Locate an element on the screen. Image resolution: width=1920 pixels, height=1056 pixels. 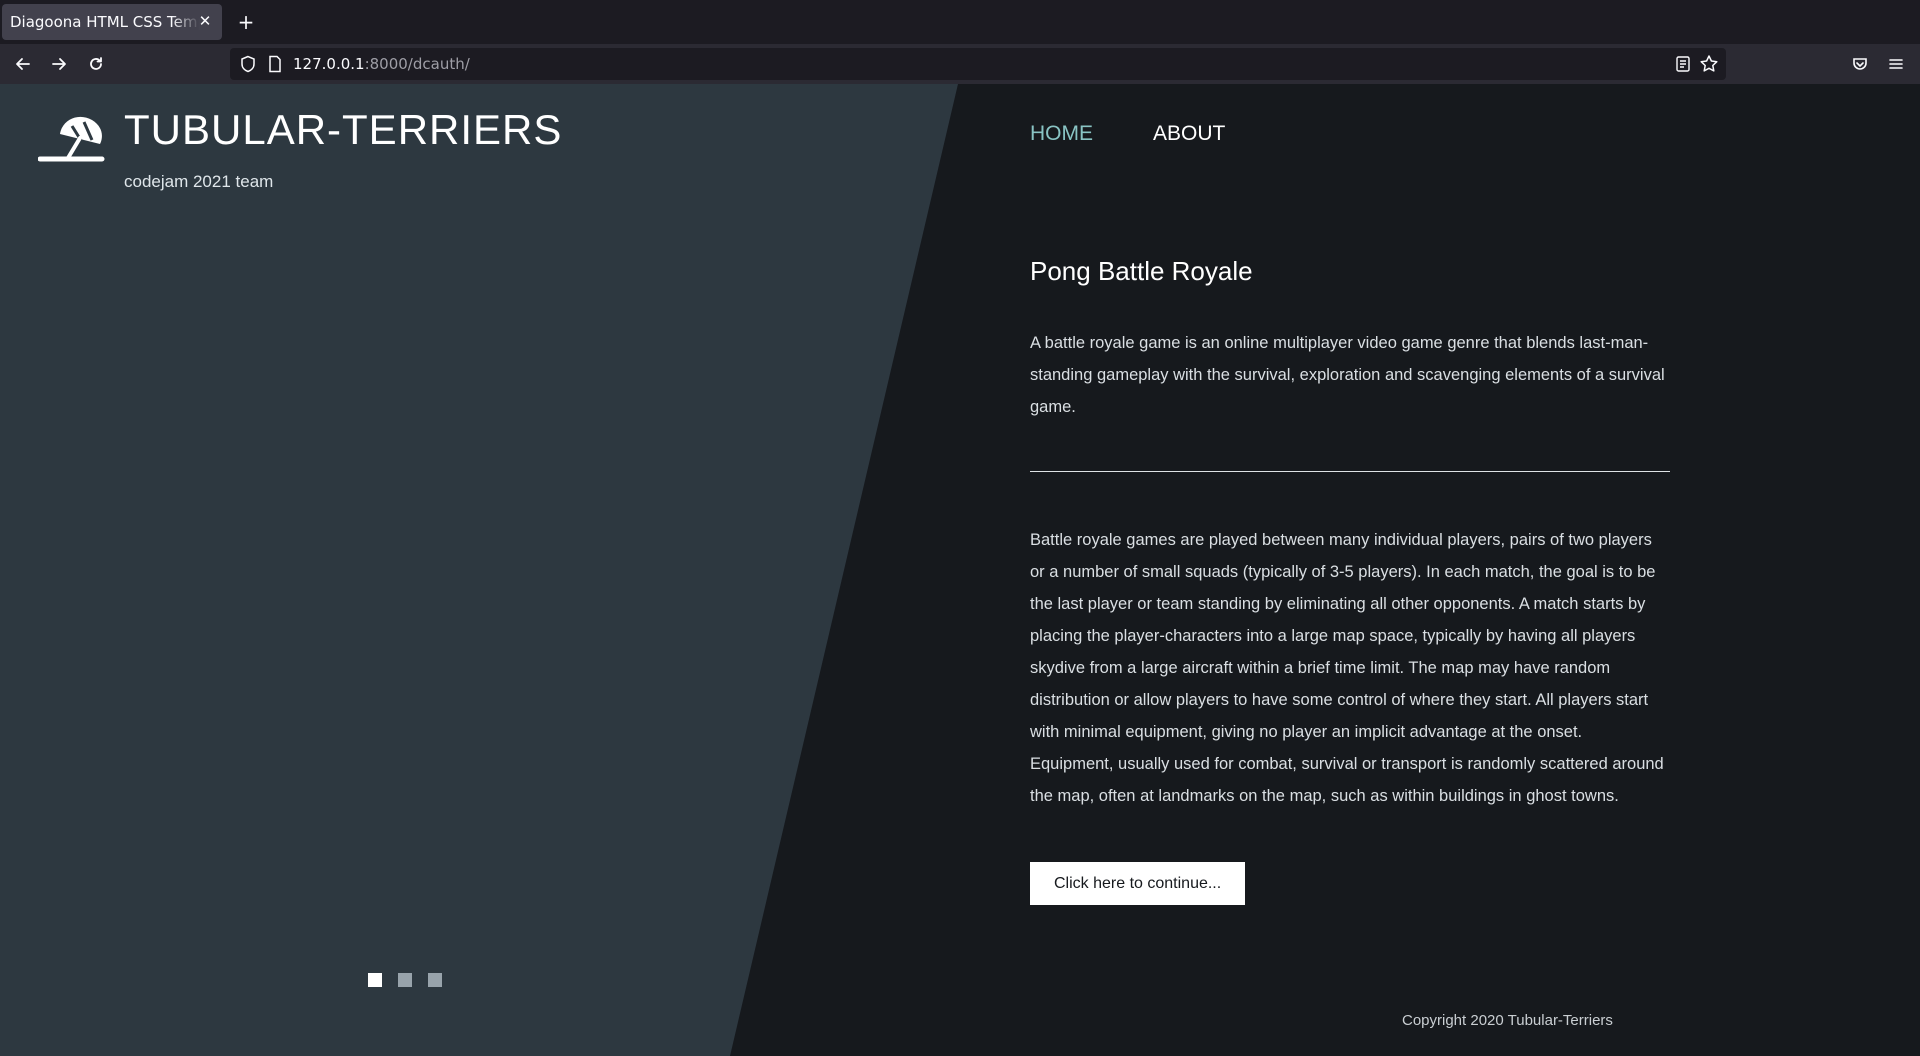
url-bar: 127.0.0.1:8000/dcauth/ is located at coordinates (978, 64).